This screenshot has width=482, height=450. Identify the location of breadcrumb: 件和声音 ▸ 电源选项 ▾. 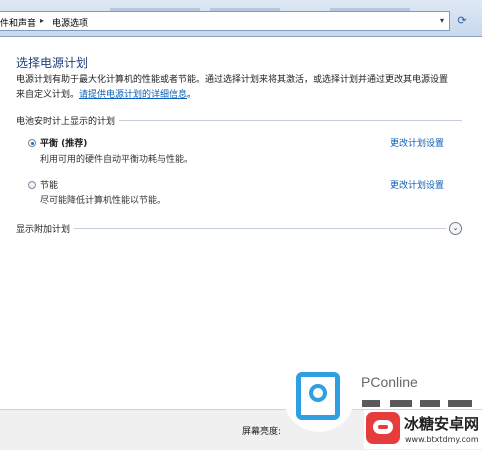
(225, 21).